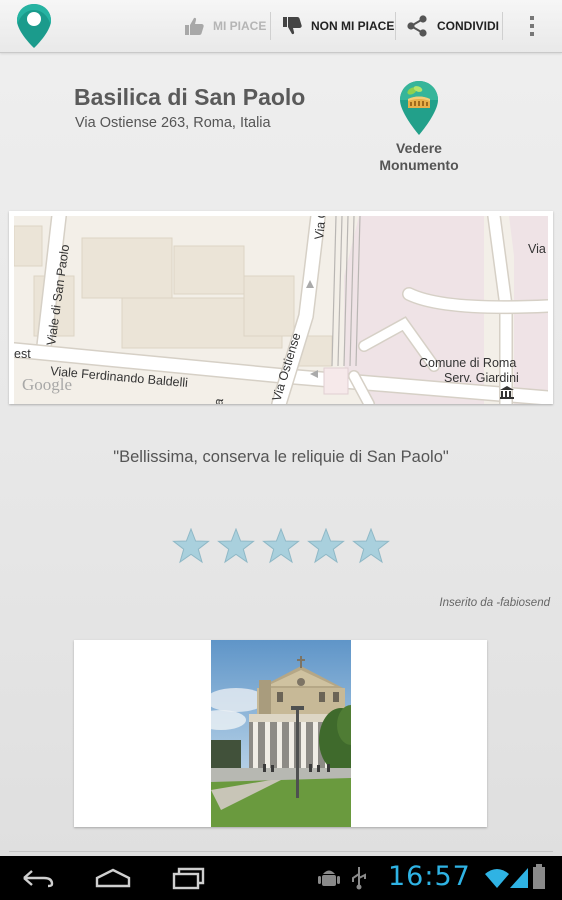 Image resolution: width=562 pixels, height=900 pixels. I want to click on poi-address: Via Ostiense 263, Roma, Italia, so click(173, 123).